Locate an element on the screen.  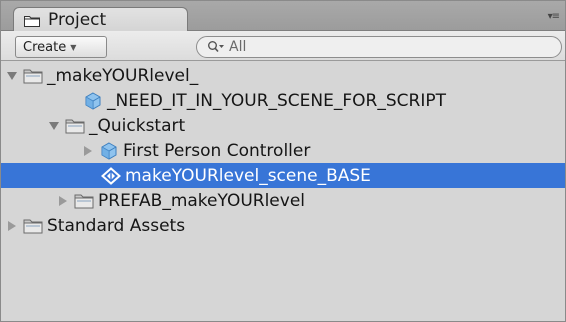
search-input is located at coordinates (379, 47).